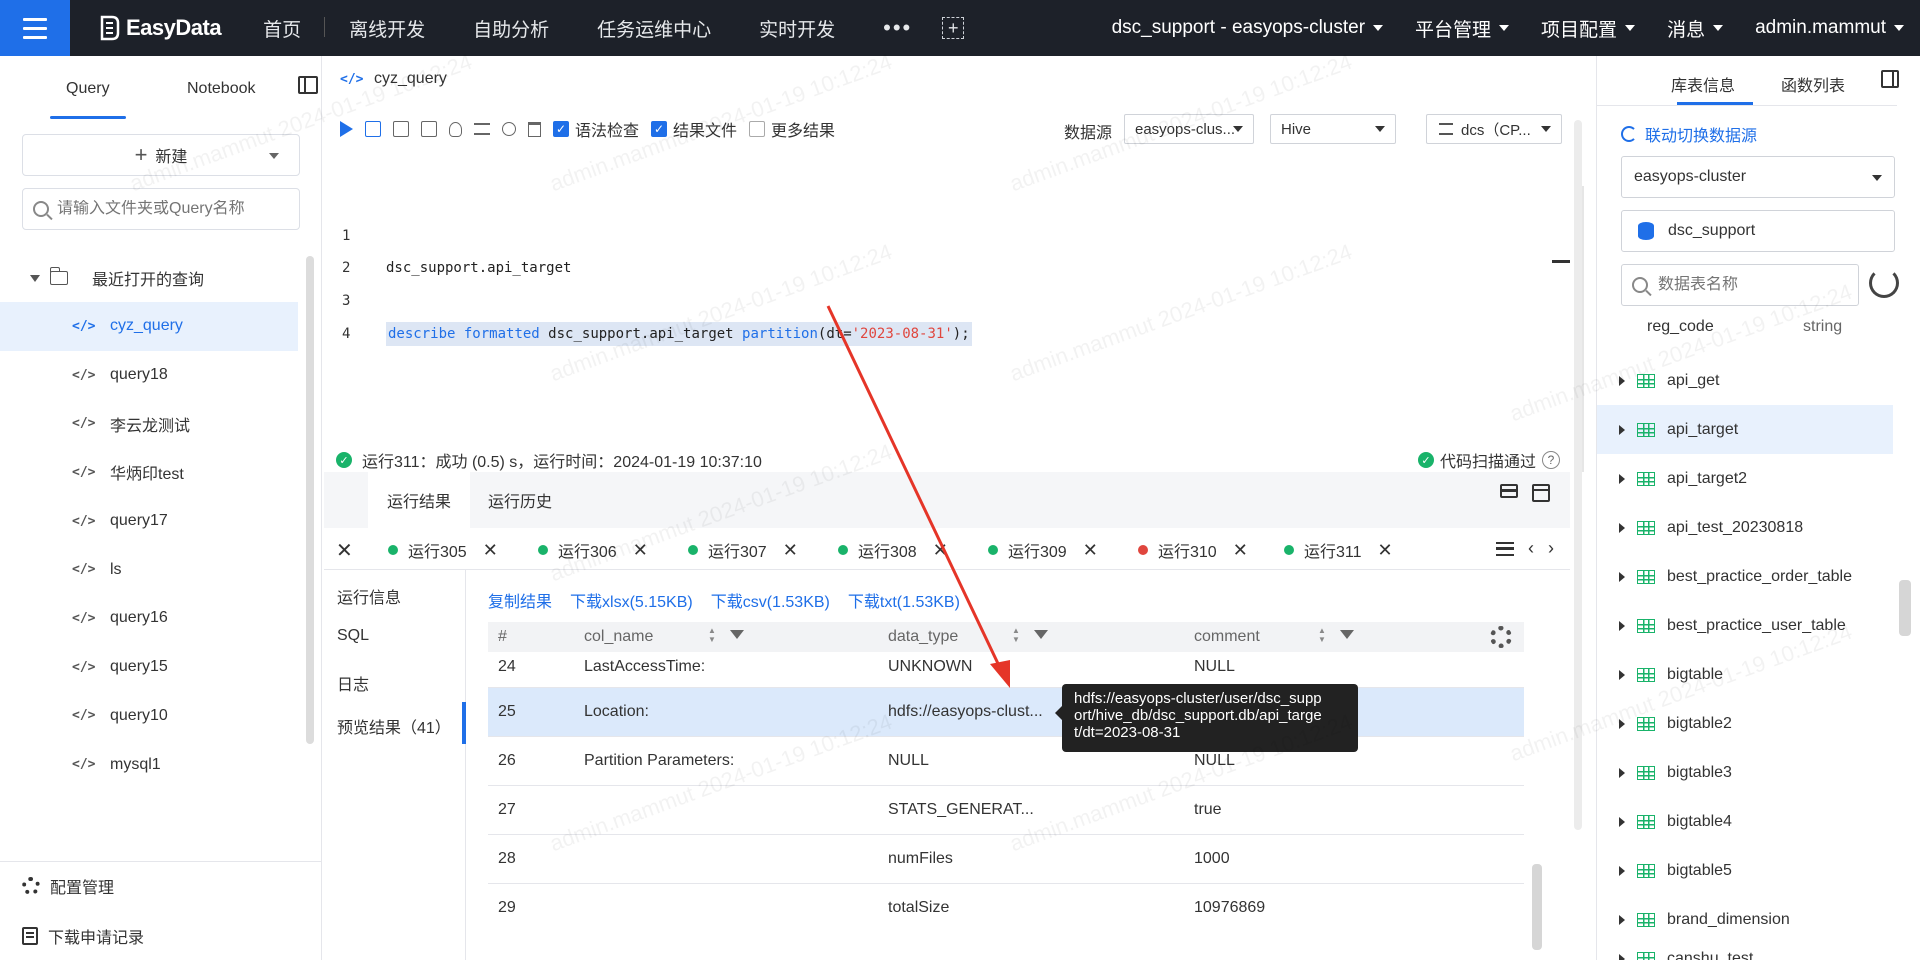  Describe the element at coordinates (1745, 625) in the screenshot. I see `list-item: best_practice_user_table` at that location.